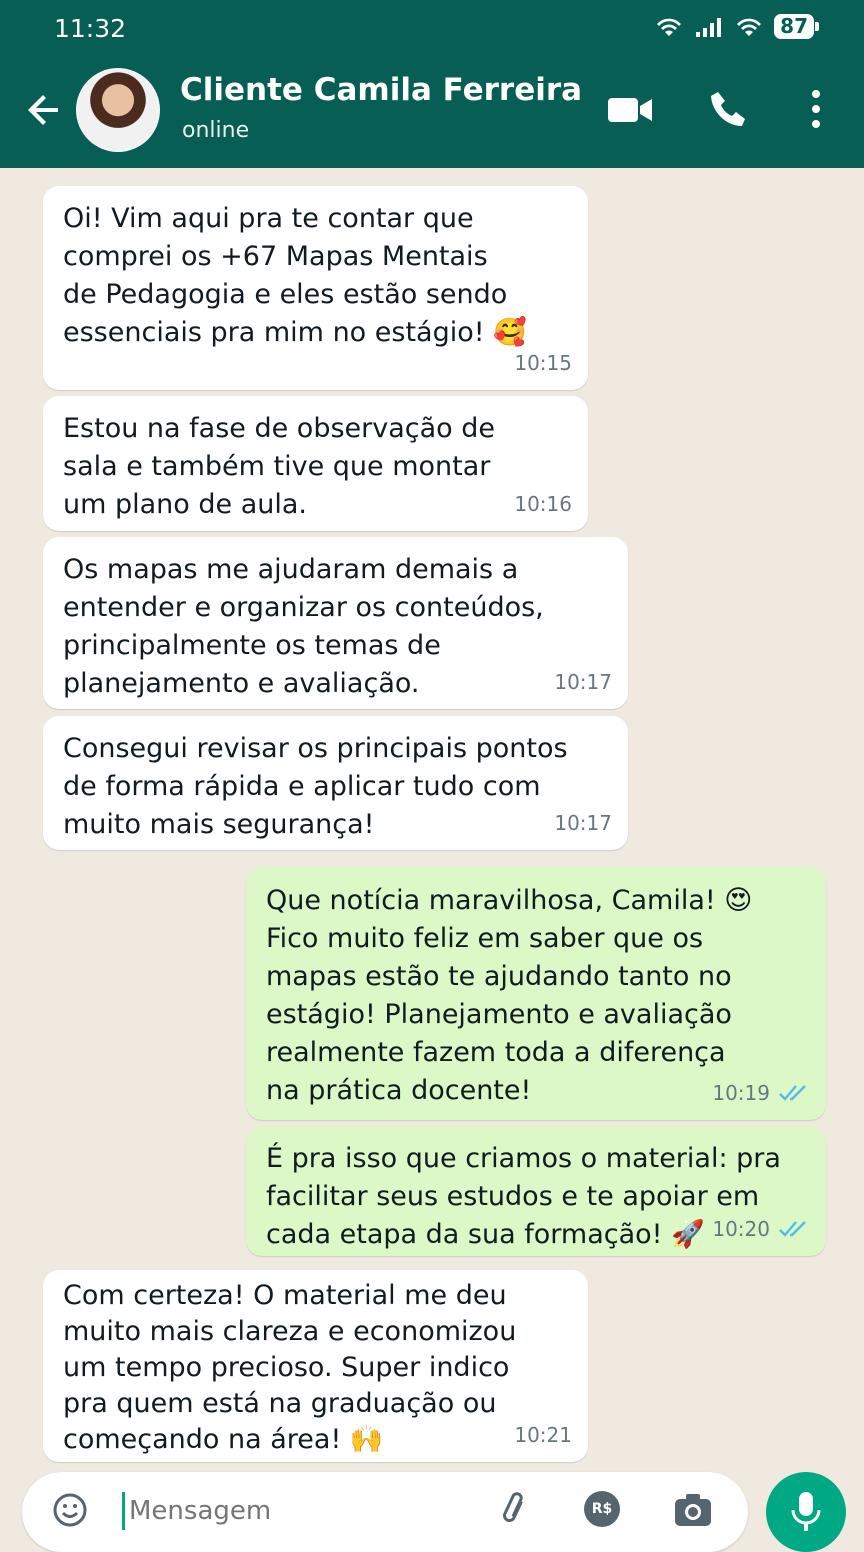 This screenshot has height=1552, width=864. I want to click on emoji-icon, so click(70, 1510).